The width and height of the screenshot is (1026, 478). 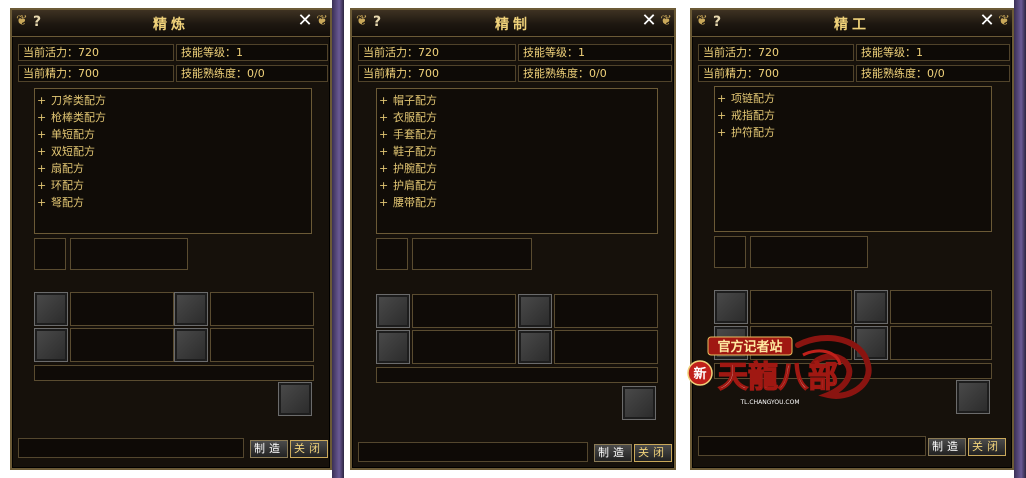 I want to click on recipe-item: + 单短配方, so click(x=173, y=134).